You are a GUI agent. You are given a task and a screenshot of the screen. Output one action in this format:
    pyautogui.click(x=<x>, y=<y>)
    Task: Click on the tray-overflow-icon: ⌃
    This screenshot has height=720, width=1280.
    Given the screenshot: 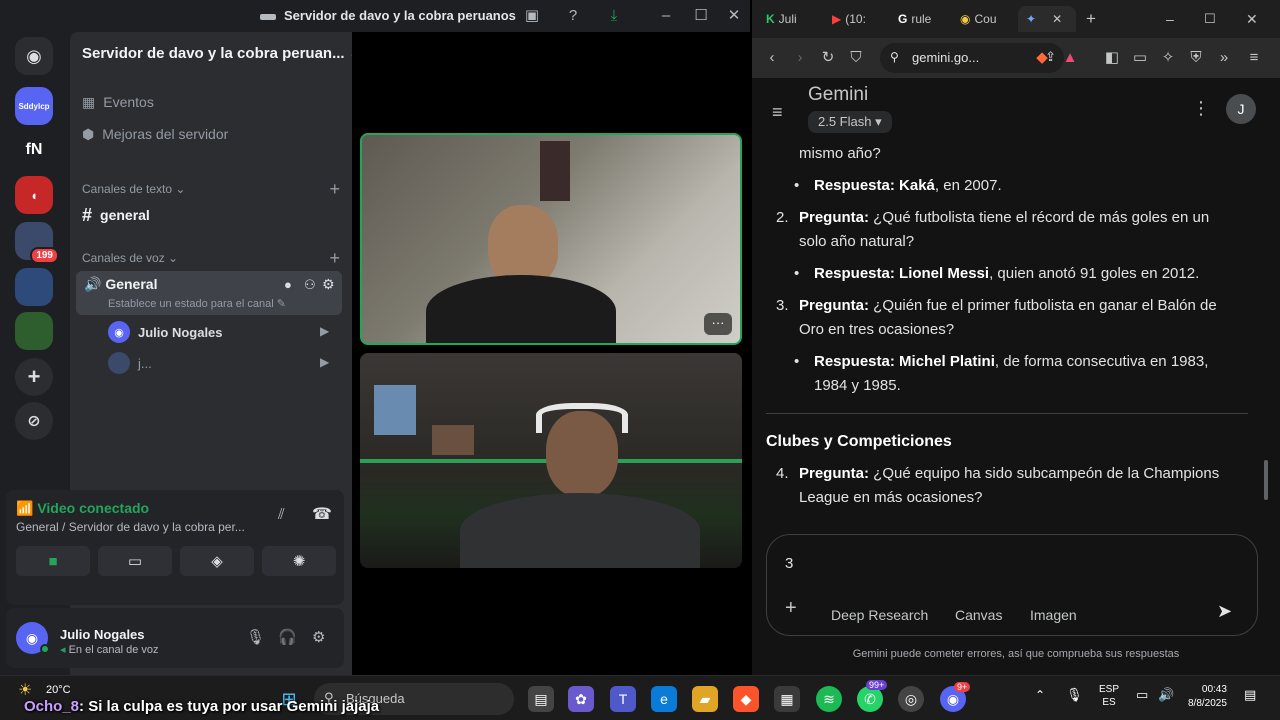 What is the action you would take?
    pyautogui.click(x=1040, y=695)
    